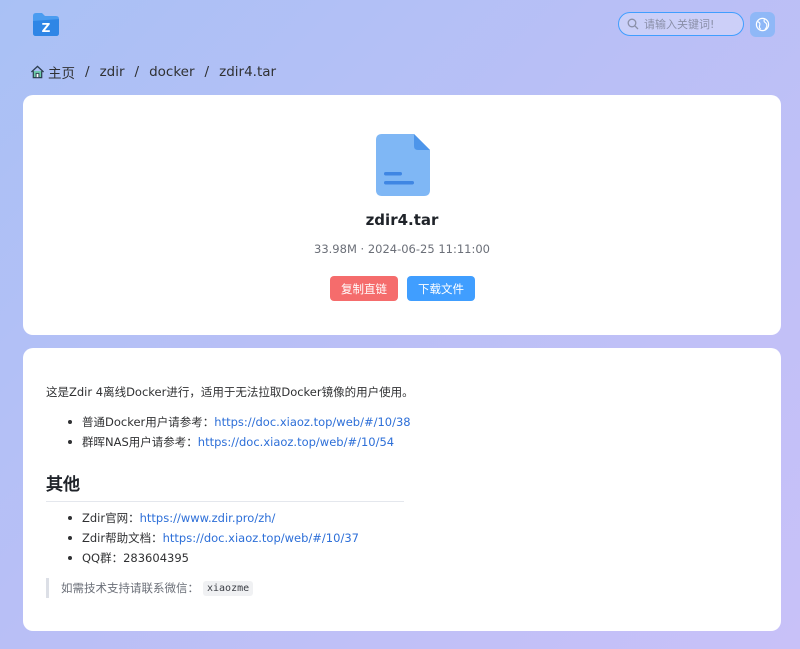 This screenshot has width=800, height=649. What do you see at coordinates (441, 288) in the screenshot?
I see `download-button: 下载文件` at bounding box center [441, 288].